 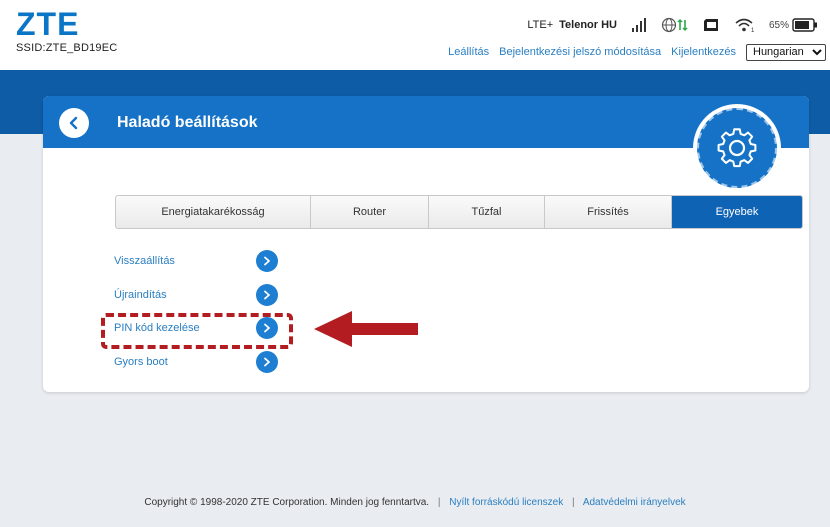 I want to click on back-chevron-icon, so click(x=74, y=123).